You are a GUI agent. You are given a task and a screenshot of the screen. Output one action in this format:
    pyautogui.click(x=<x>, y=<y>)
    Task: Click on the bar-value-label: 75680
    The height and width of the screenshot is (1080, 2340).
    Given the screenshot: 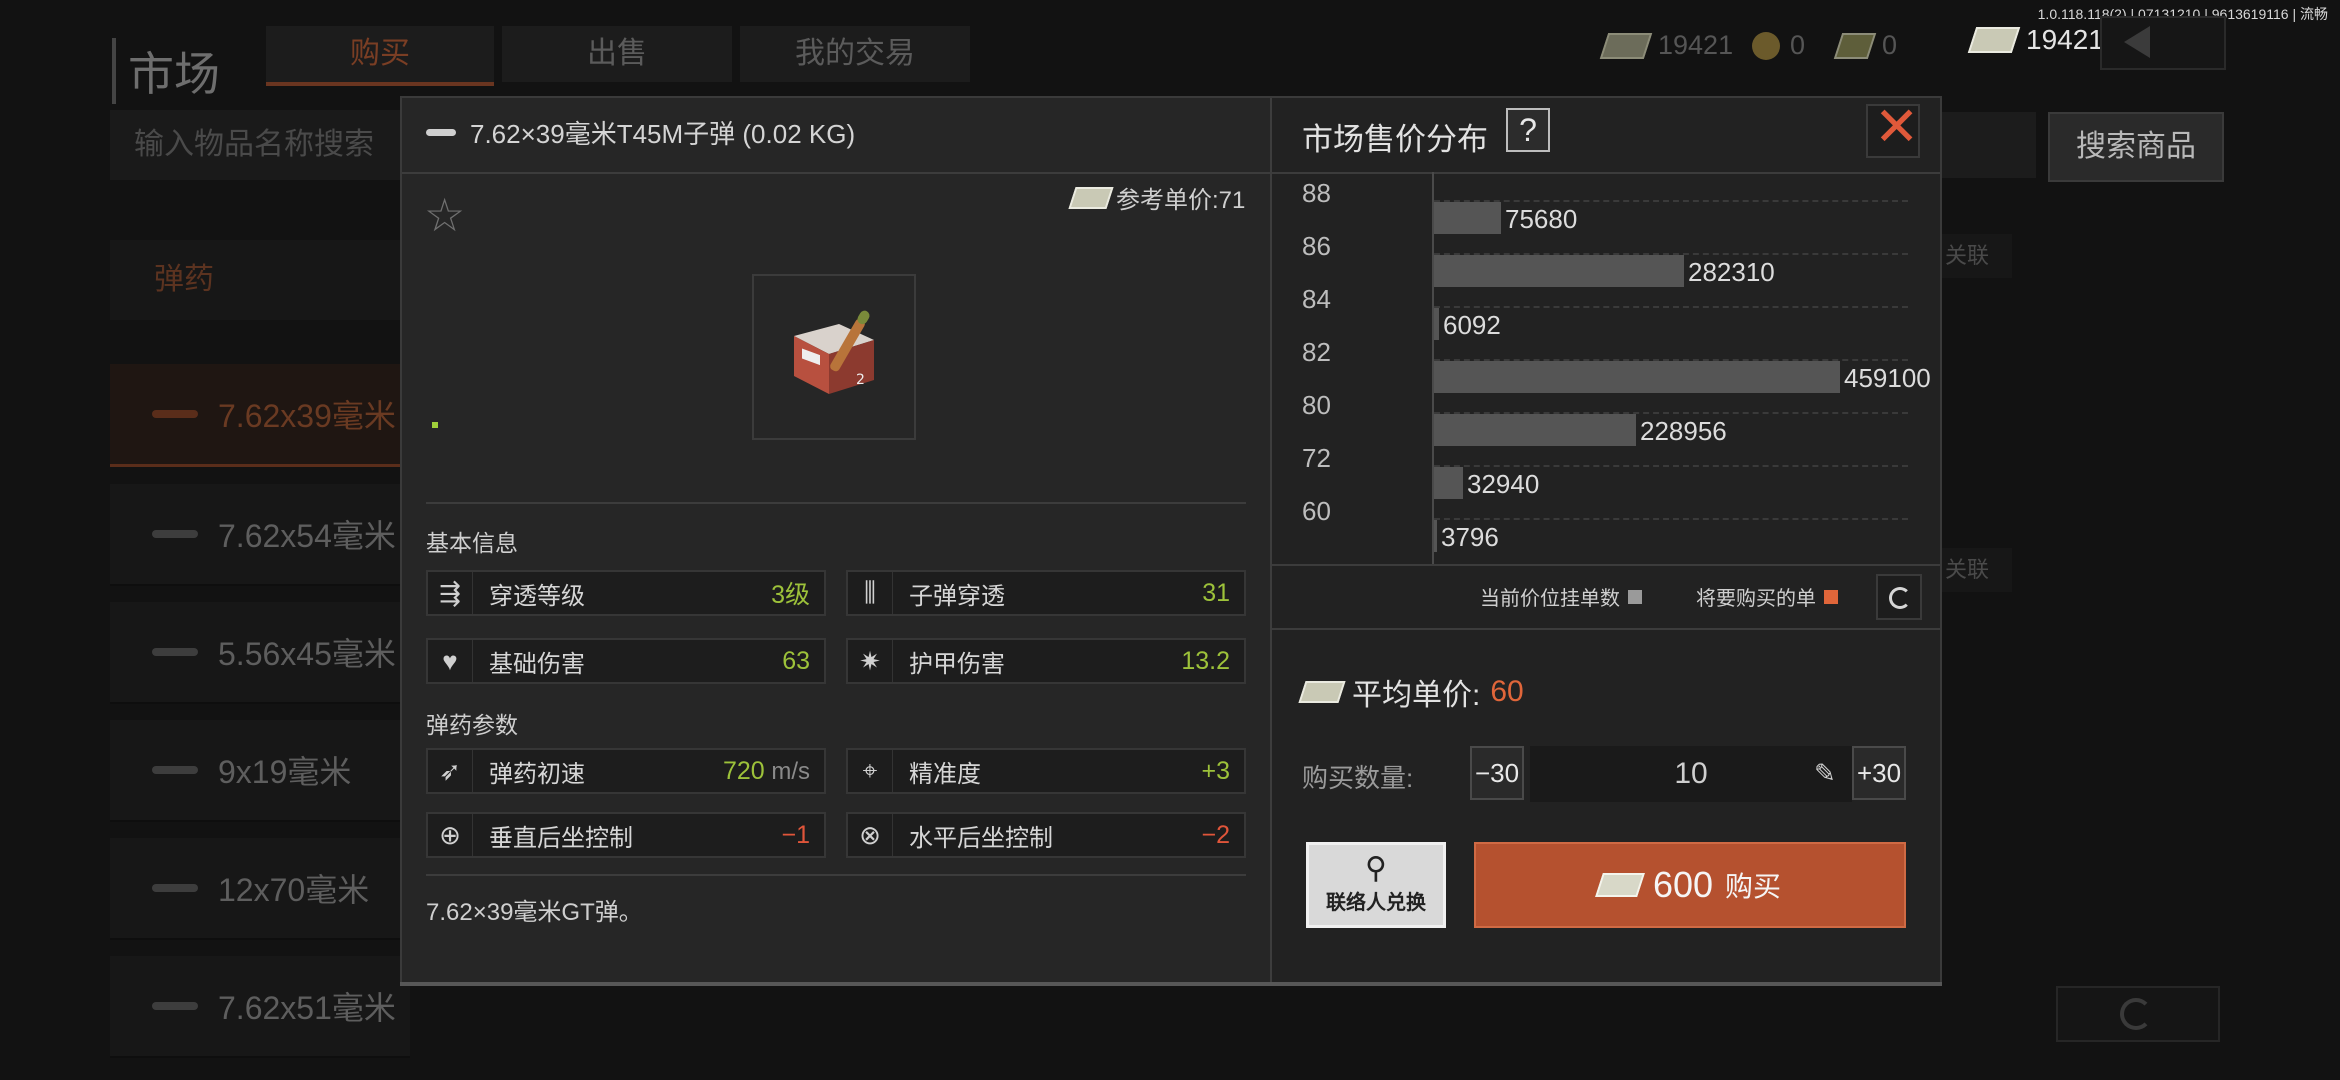 What is the action you would take?
    pyautogui.click(x=1541, y=219)
    